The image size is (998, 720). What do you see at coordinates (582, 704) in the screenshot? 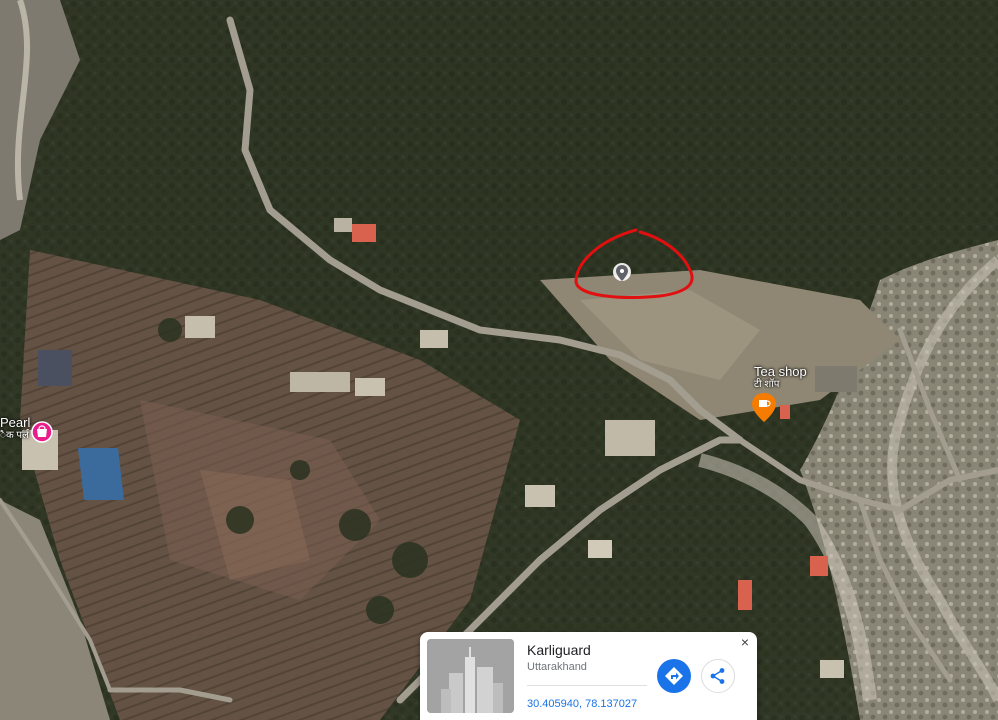
I see `coordinates-link: 30.405940, 78.137027` at bounding box center [582, 704].